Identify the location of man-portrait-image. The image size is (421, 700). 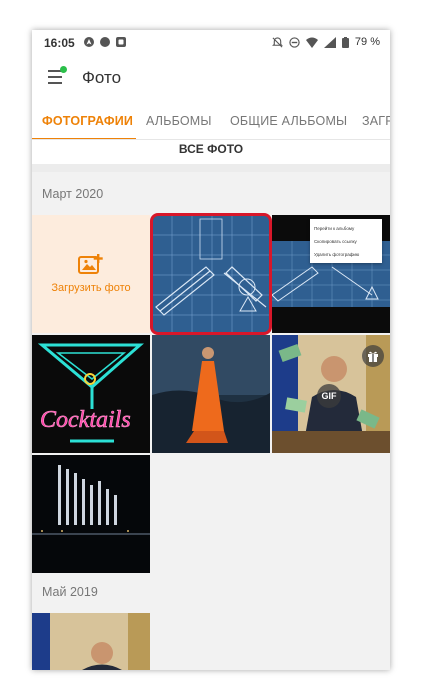
(91, 641).